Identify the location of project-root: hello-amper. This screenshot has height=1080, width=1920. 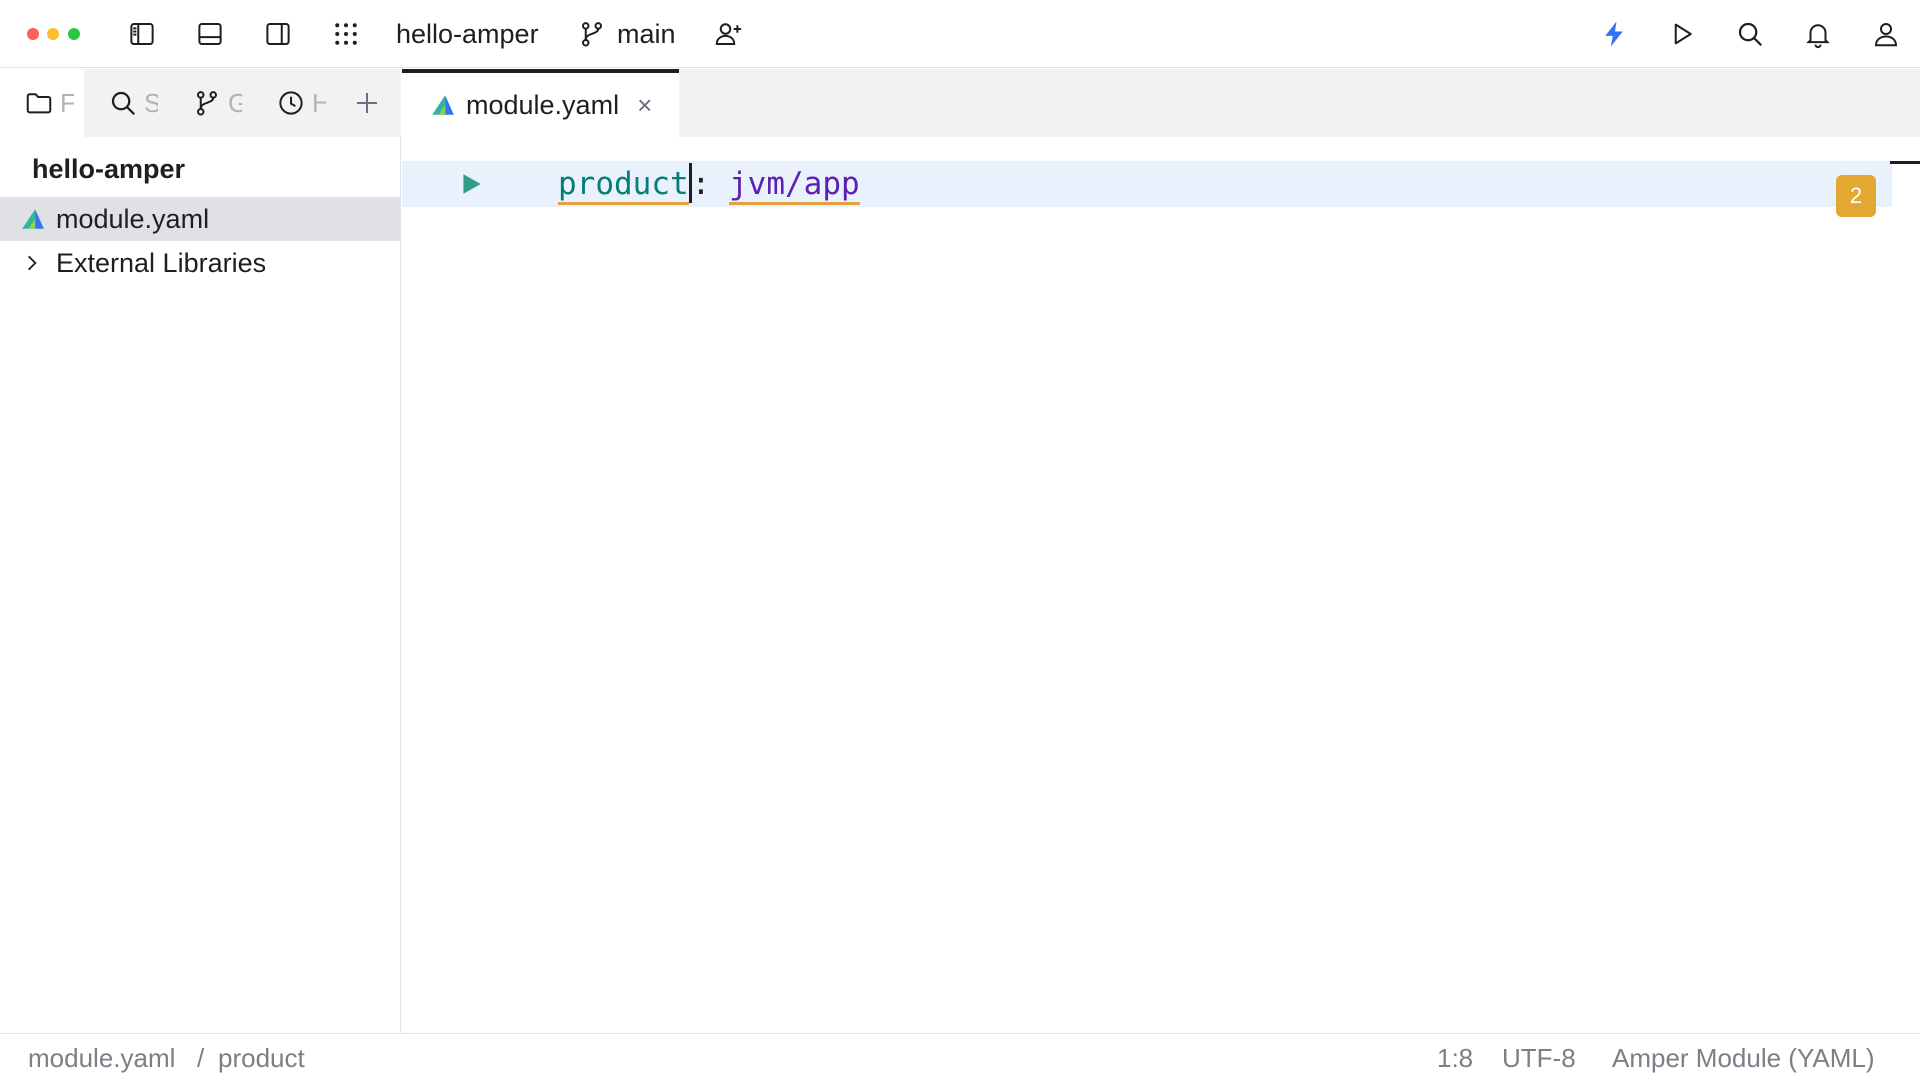
(108, 169).